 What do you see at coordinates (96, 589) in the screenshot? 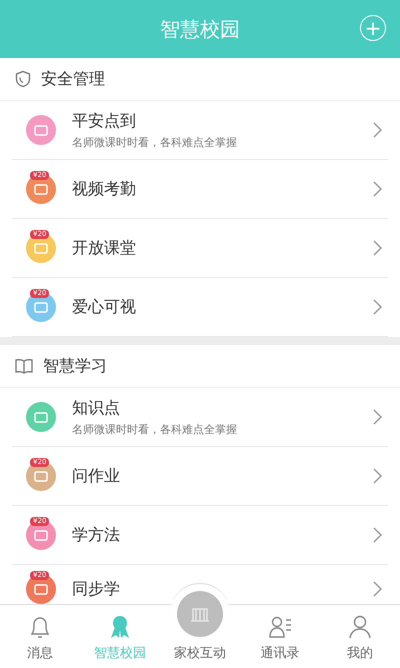
I see `item-title: 同步学` at bounding box center [96, 589].